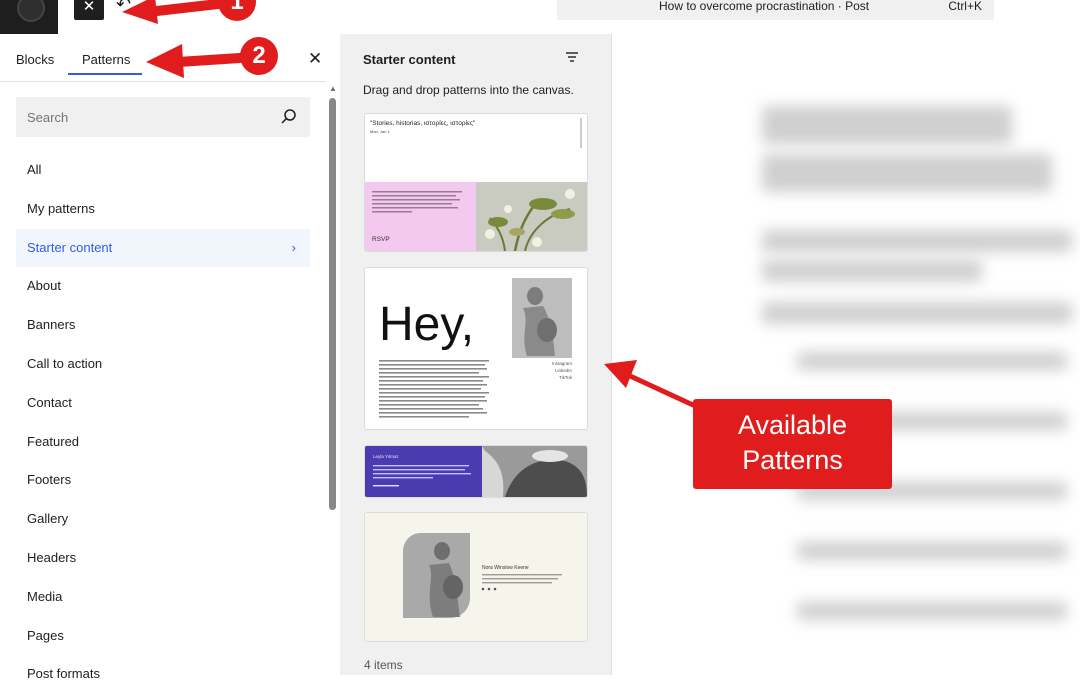 Image resolution: width=1080 pixels, height=694 pixels. I want to click on callout-line-1: Available, so click(792, 425).